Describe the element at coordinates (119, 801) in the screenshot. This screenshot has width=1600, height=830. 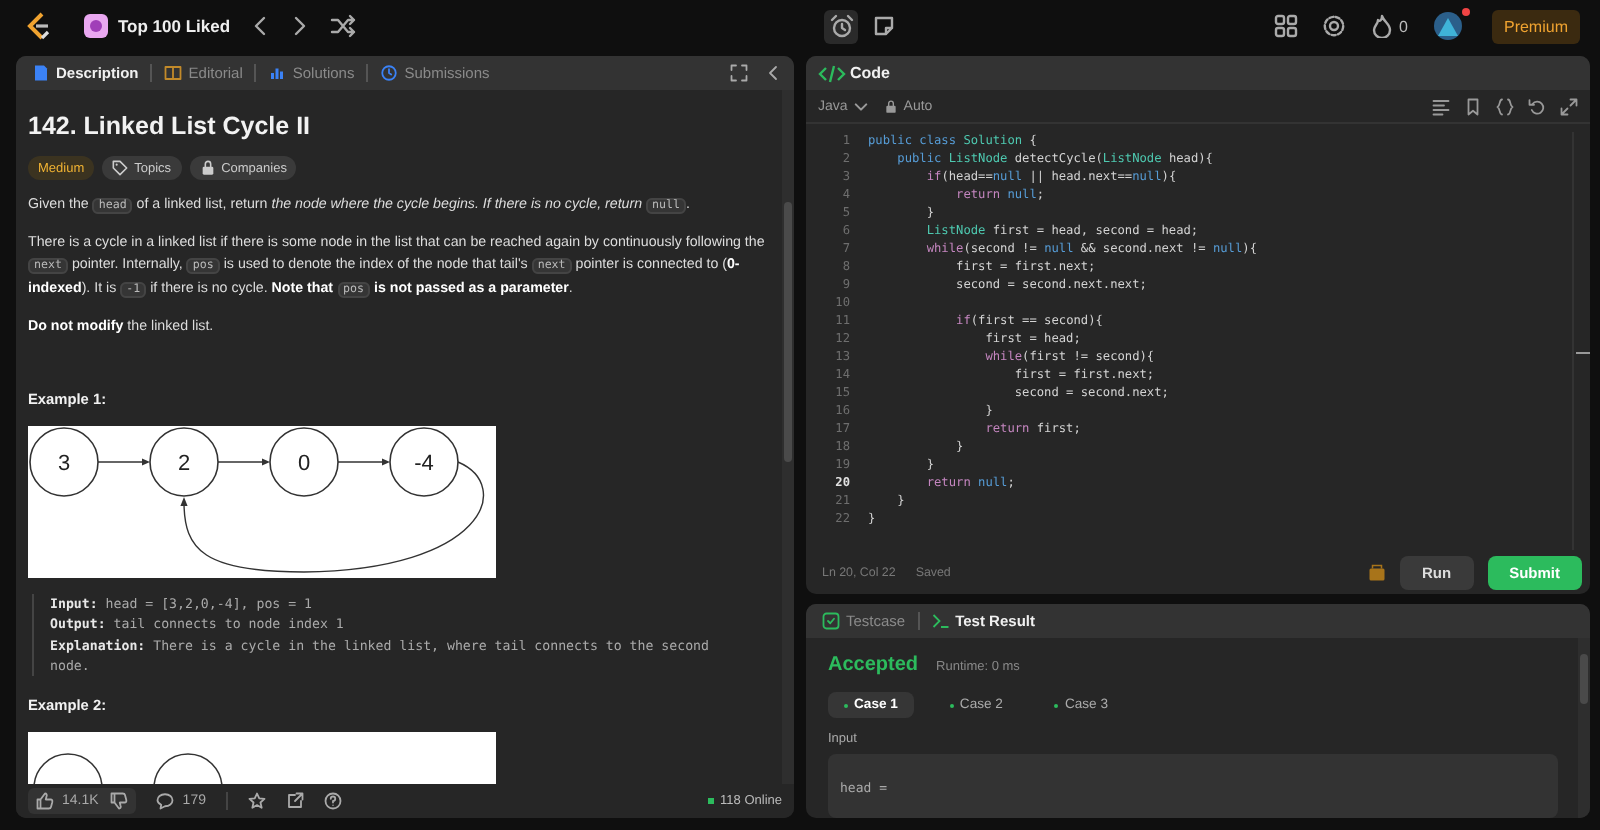
I see `thumbs-down-icon` at that location.